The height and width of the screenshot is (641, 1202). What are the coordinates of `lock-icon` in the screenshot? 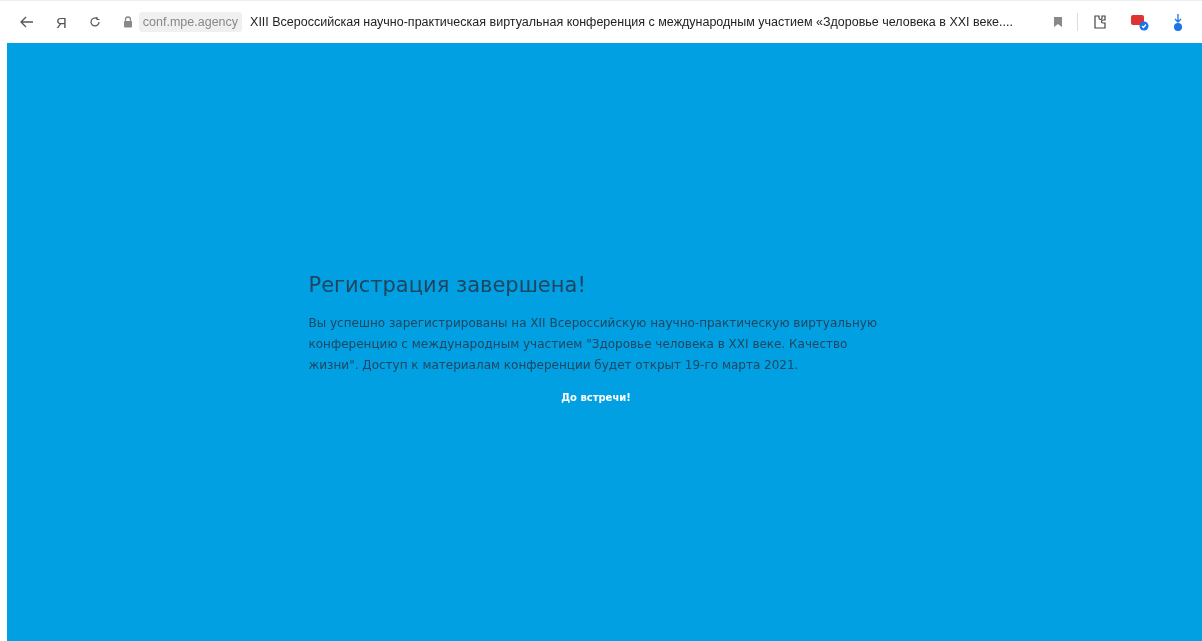 It's located at (127, 22).